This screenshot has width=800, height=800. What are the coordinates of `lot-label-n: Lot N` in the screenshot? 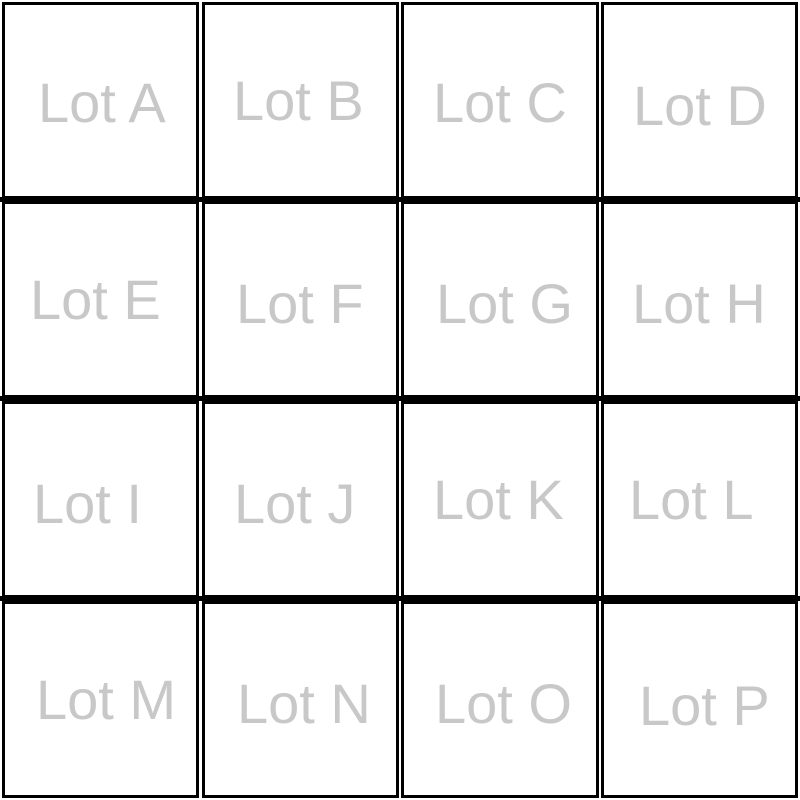 It's located at (304, 703).